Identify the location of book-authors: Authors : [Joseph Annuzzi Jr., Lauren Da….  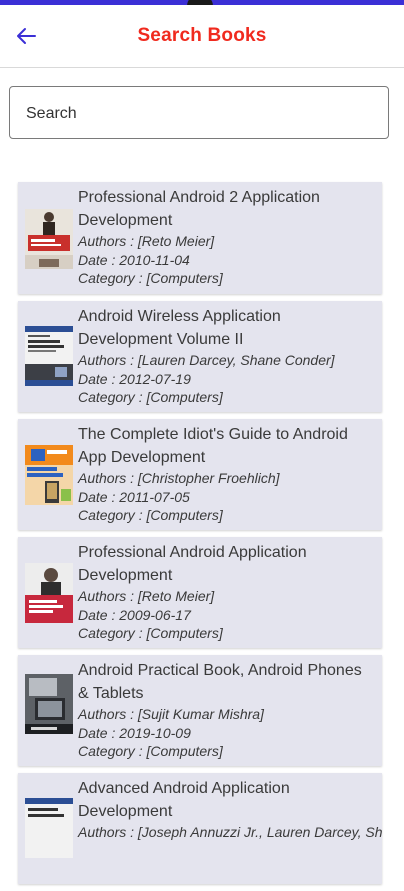
(230, 832).